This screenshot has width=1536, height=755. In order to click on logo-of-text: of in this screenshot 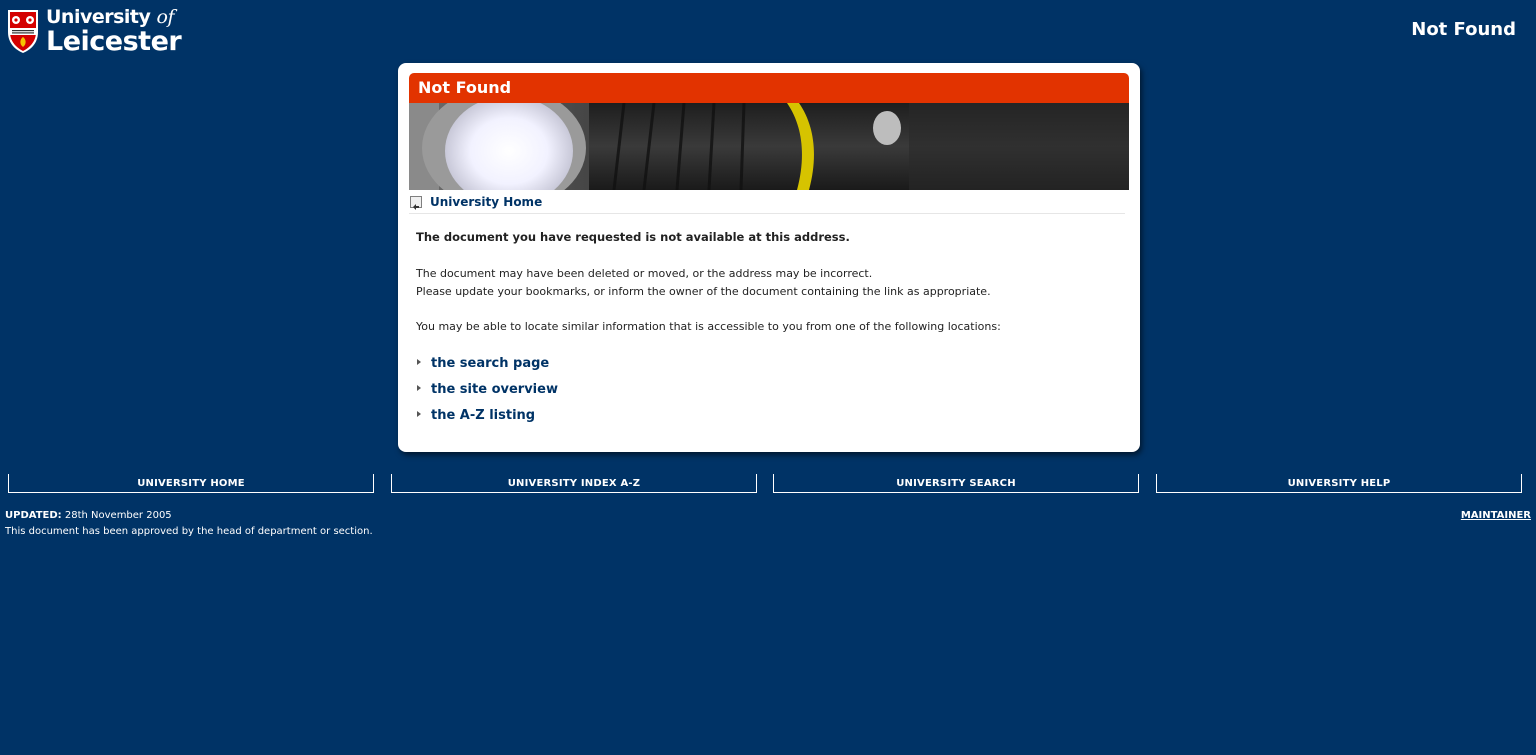, I will do `click(165, 16)`.